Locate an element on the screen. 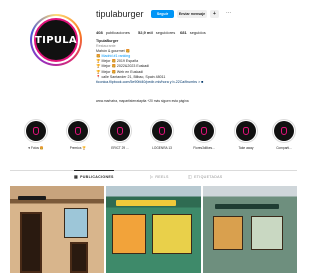 This screenshot has height=273, width=320. suggest-user-button: + is located at coordinates (214, 14).